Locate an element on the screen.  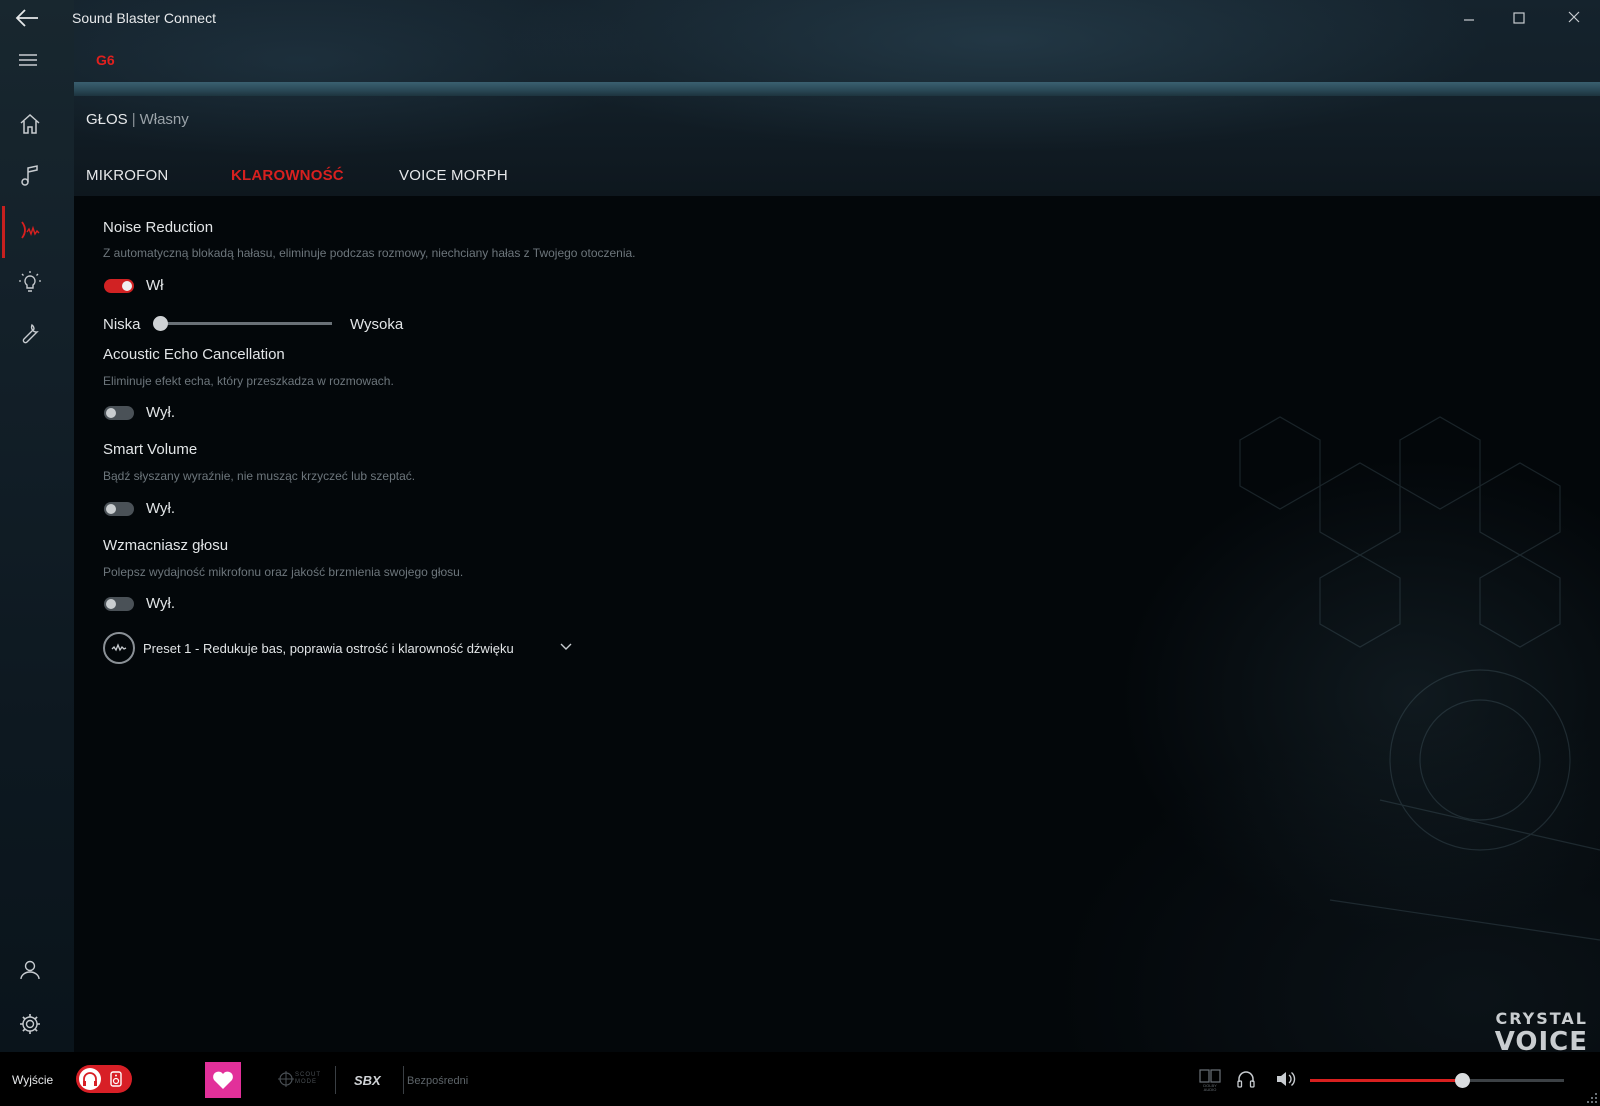
gear-icon is located at coordinates (30, 1024).